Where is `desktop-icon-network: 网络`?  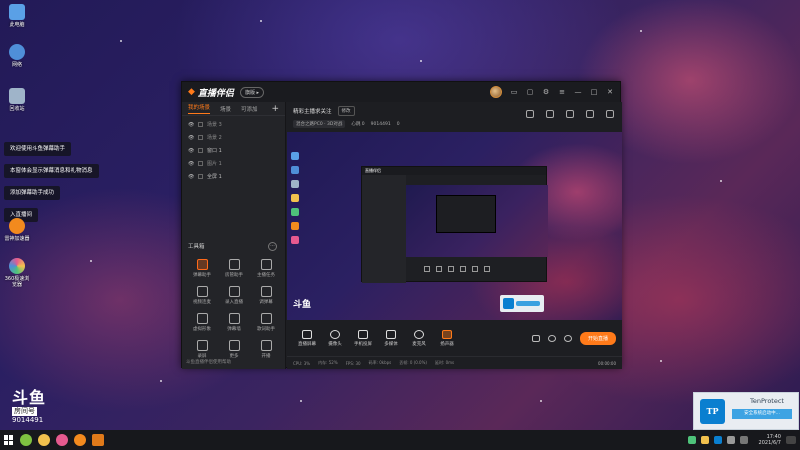
desktop-icon-network: 网络 is located at coordinates (17, 56).